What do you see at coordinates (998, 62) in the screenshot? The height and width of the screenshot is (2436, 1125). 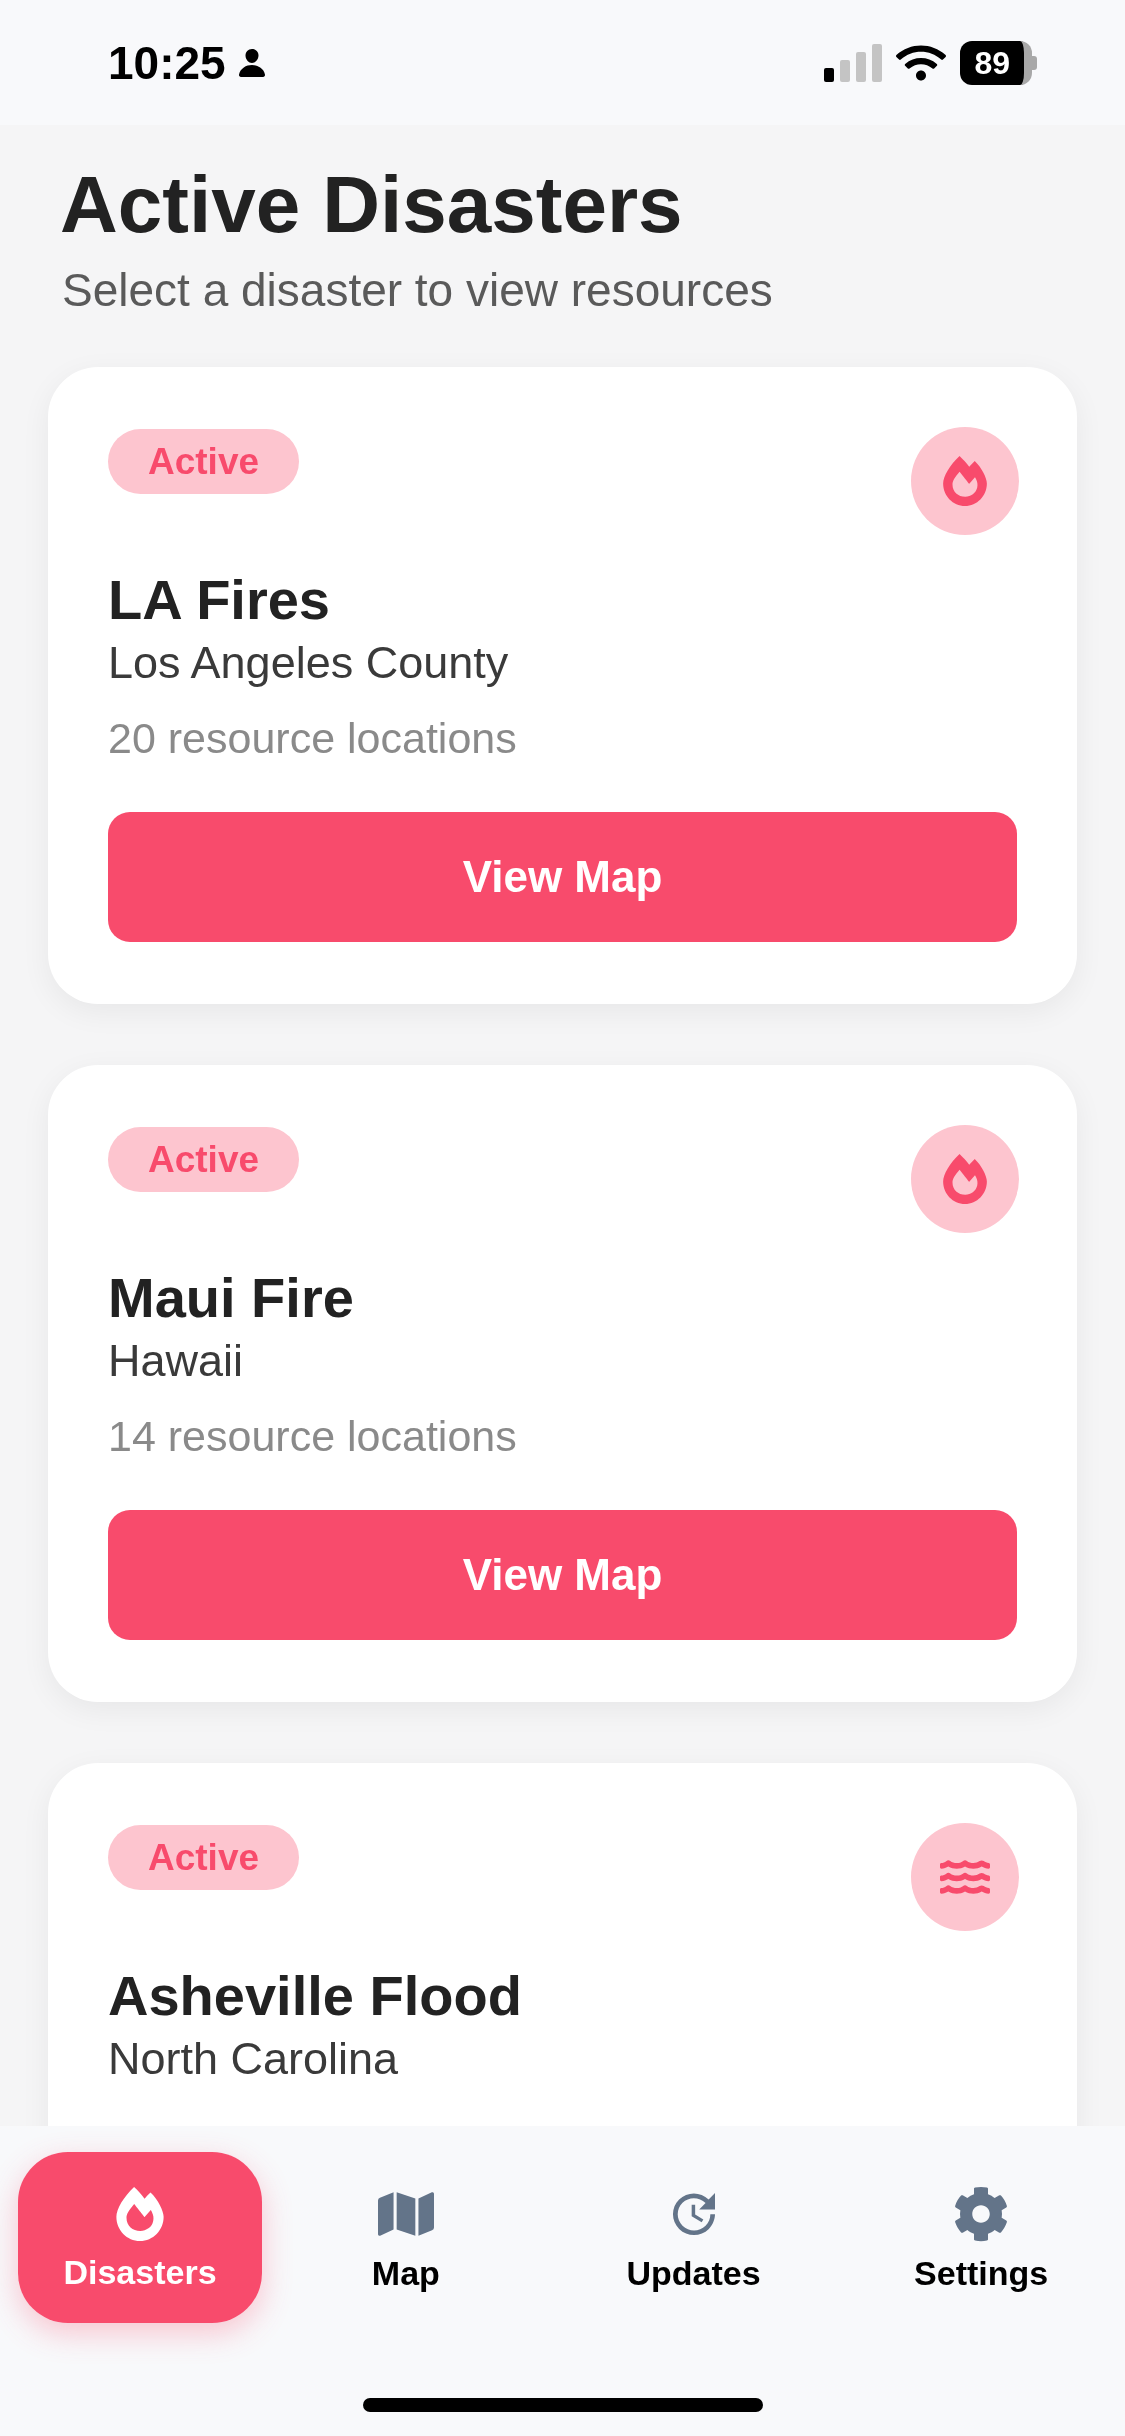 I see `battery-indicator: 89` at bounding box center [998, 62].